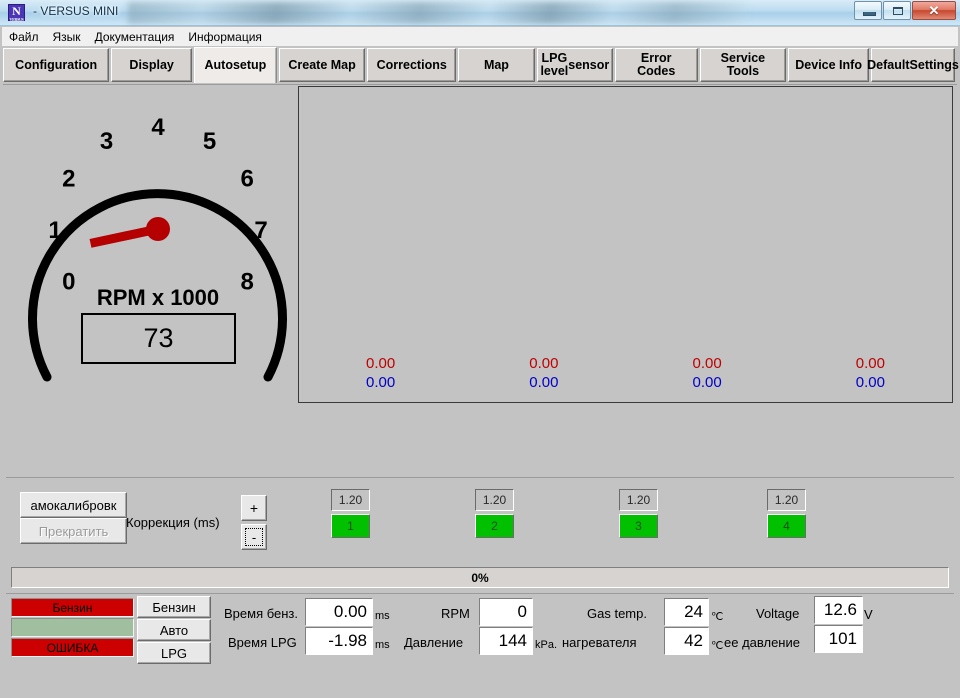 Image resolution: width=960 pixels, height=698 pixels. Describe the element at coordinates (67, 37) in the screenshot. I see `menu-item-1: Язык` at that location.